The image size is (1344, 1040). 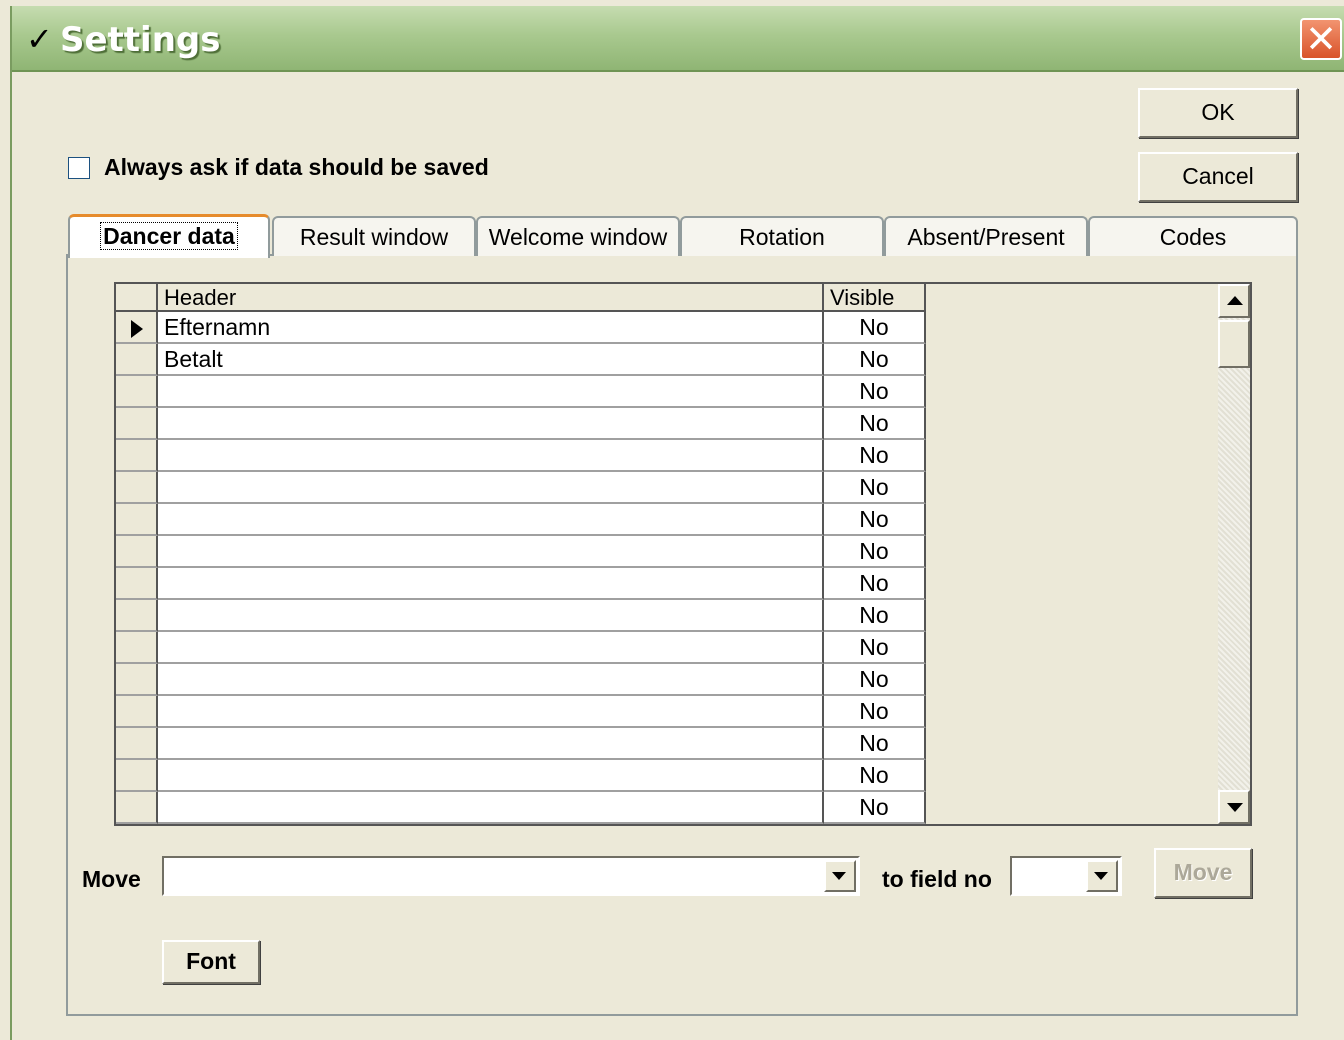 I want to click on grid-corner, so click(x=137, y=298).